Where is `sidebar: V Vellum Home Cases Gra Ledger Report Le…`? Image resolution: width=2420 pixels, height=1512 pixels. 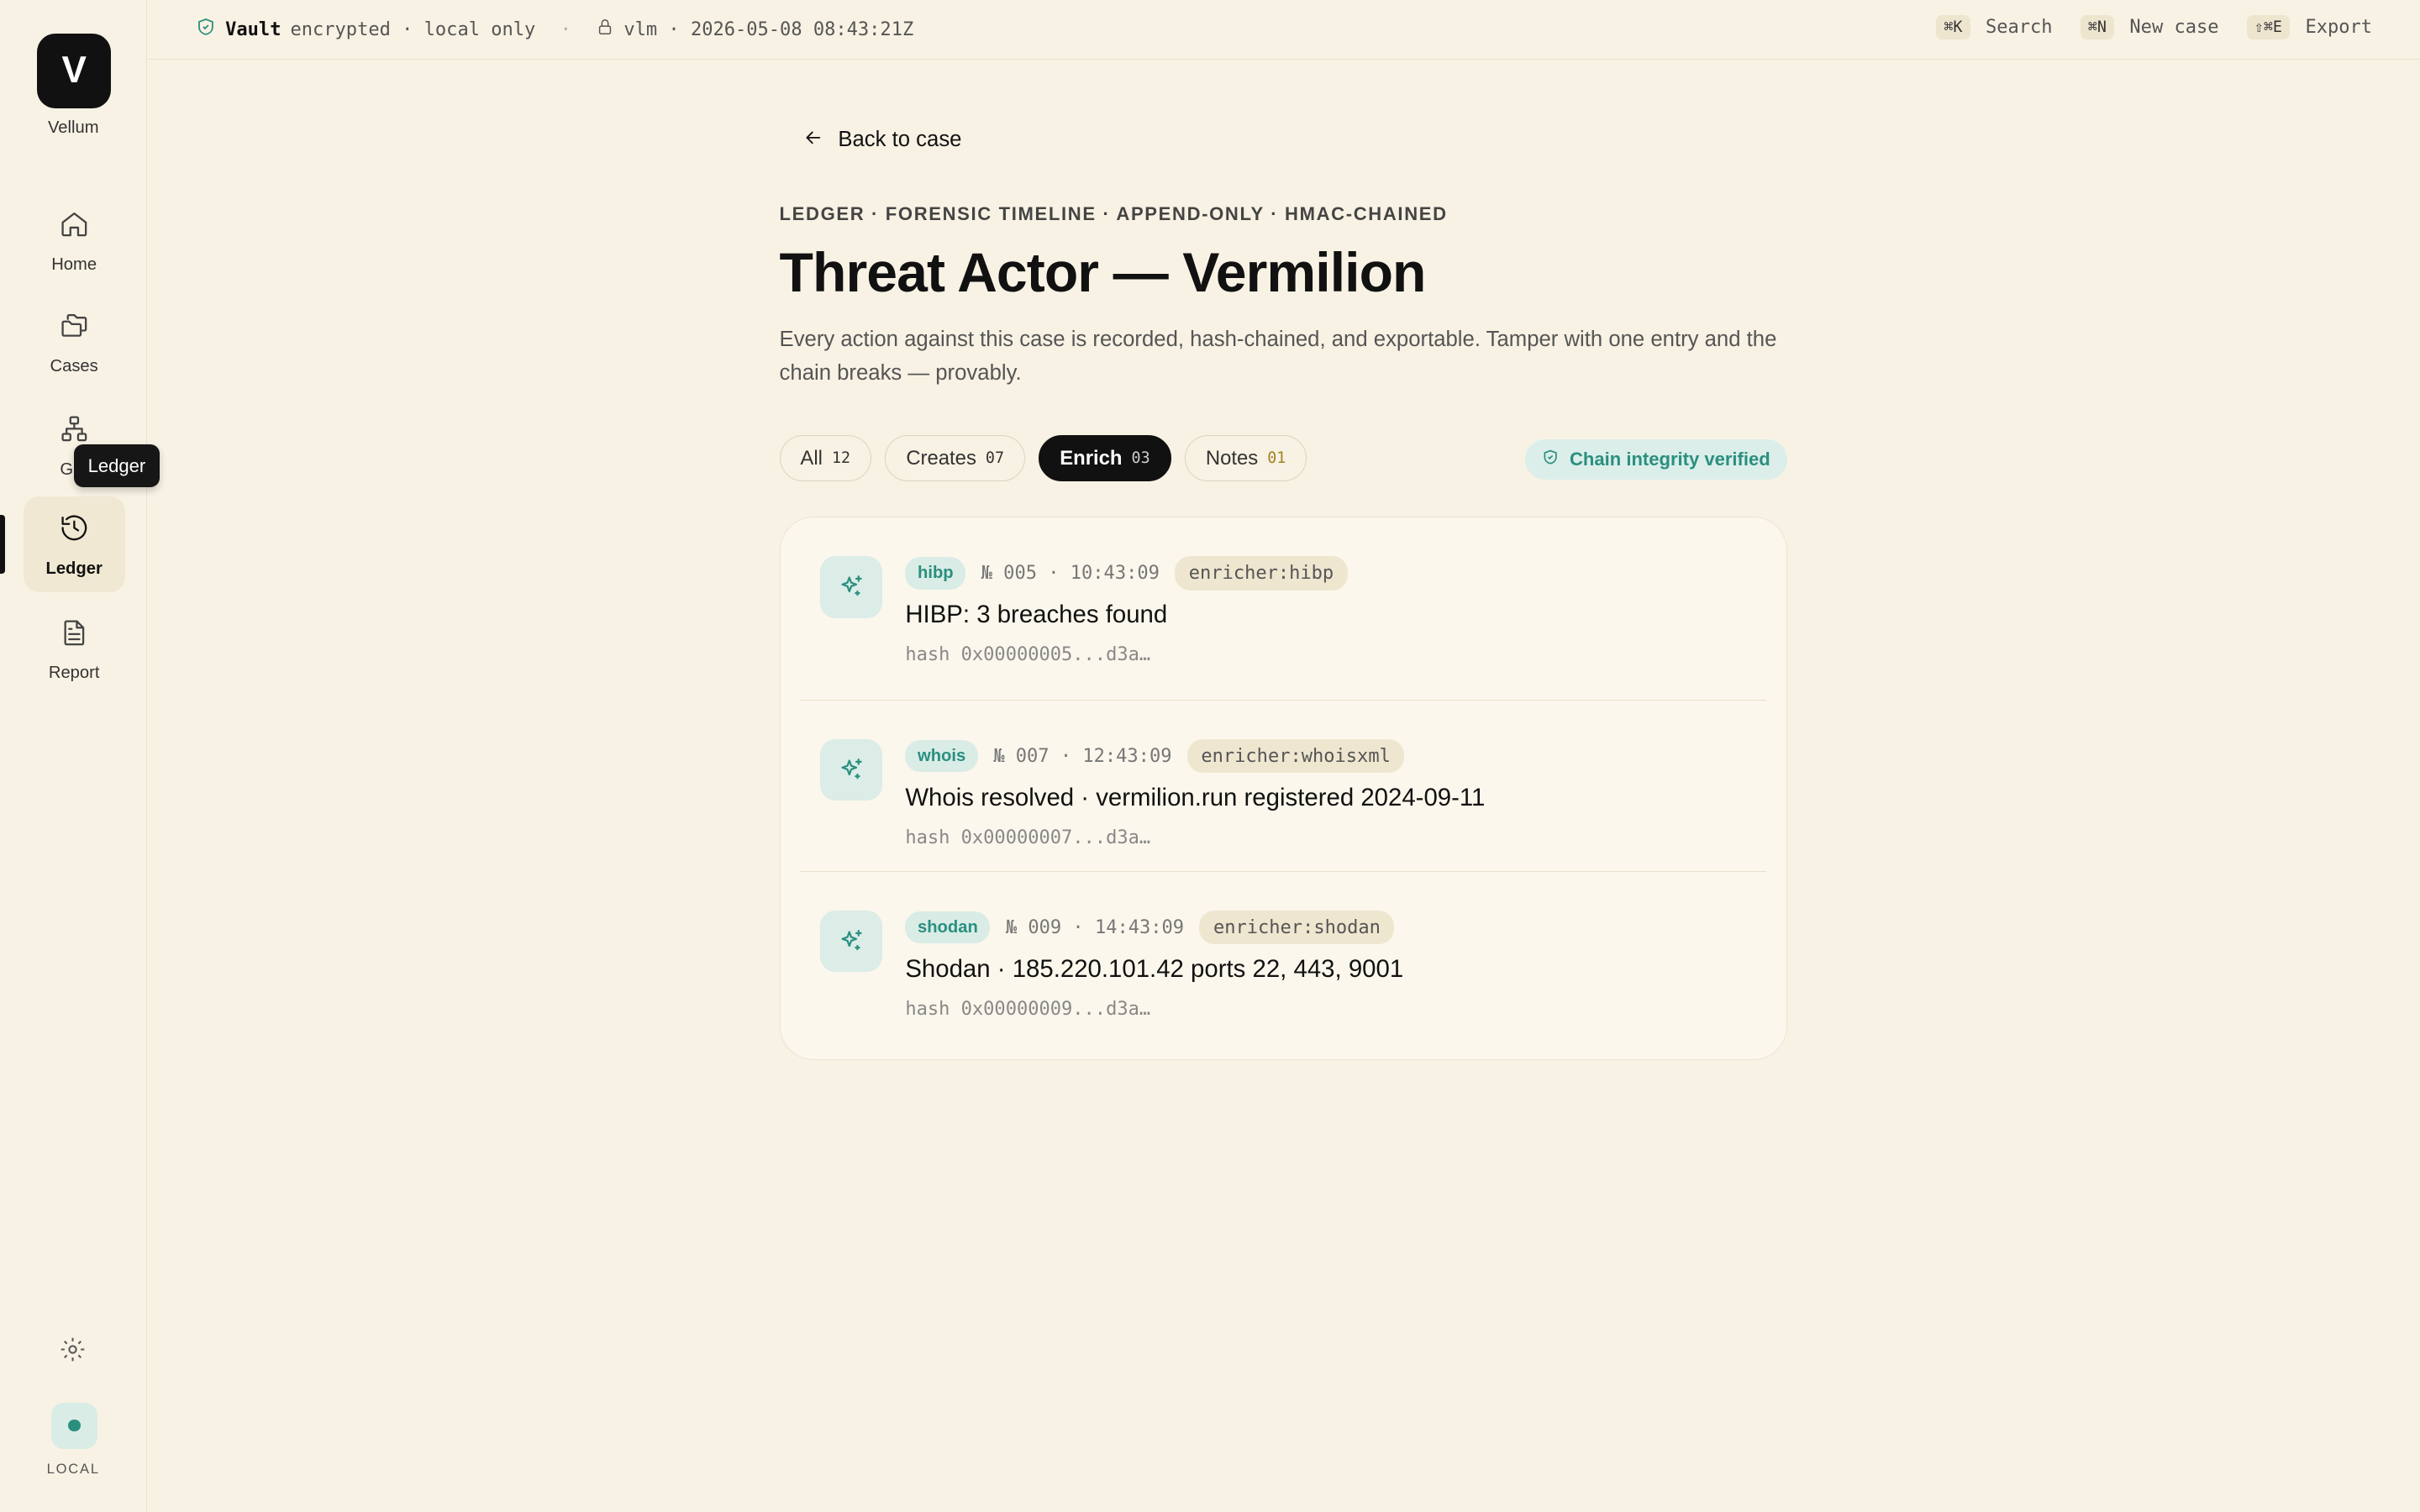 sidebar: V Vellum Home Cases Gra Ledger Report Le… is located at coordinates (80, 756).